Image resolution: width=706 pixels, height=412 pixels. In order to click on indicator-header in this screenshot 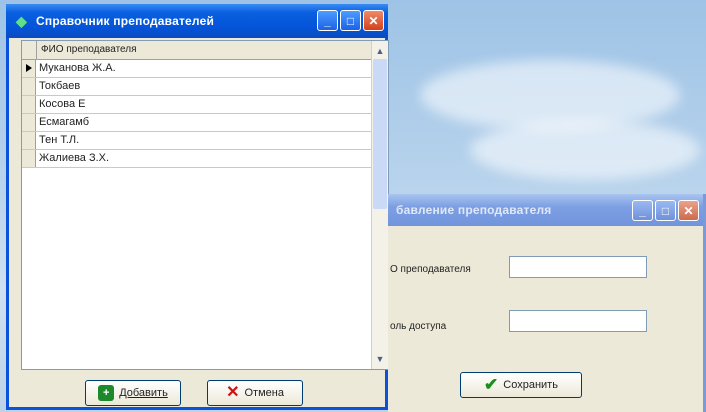, I will do `click(29, 50)`.